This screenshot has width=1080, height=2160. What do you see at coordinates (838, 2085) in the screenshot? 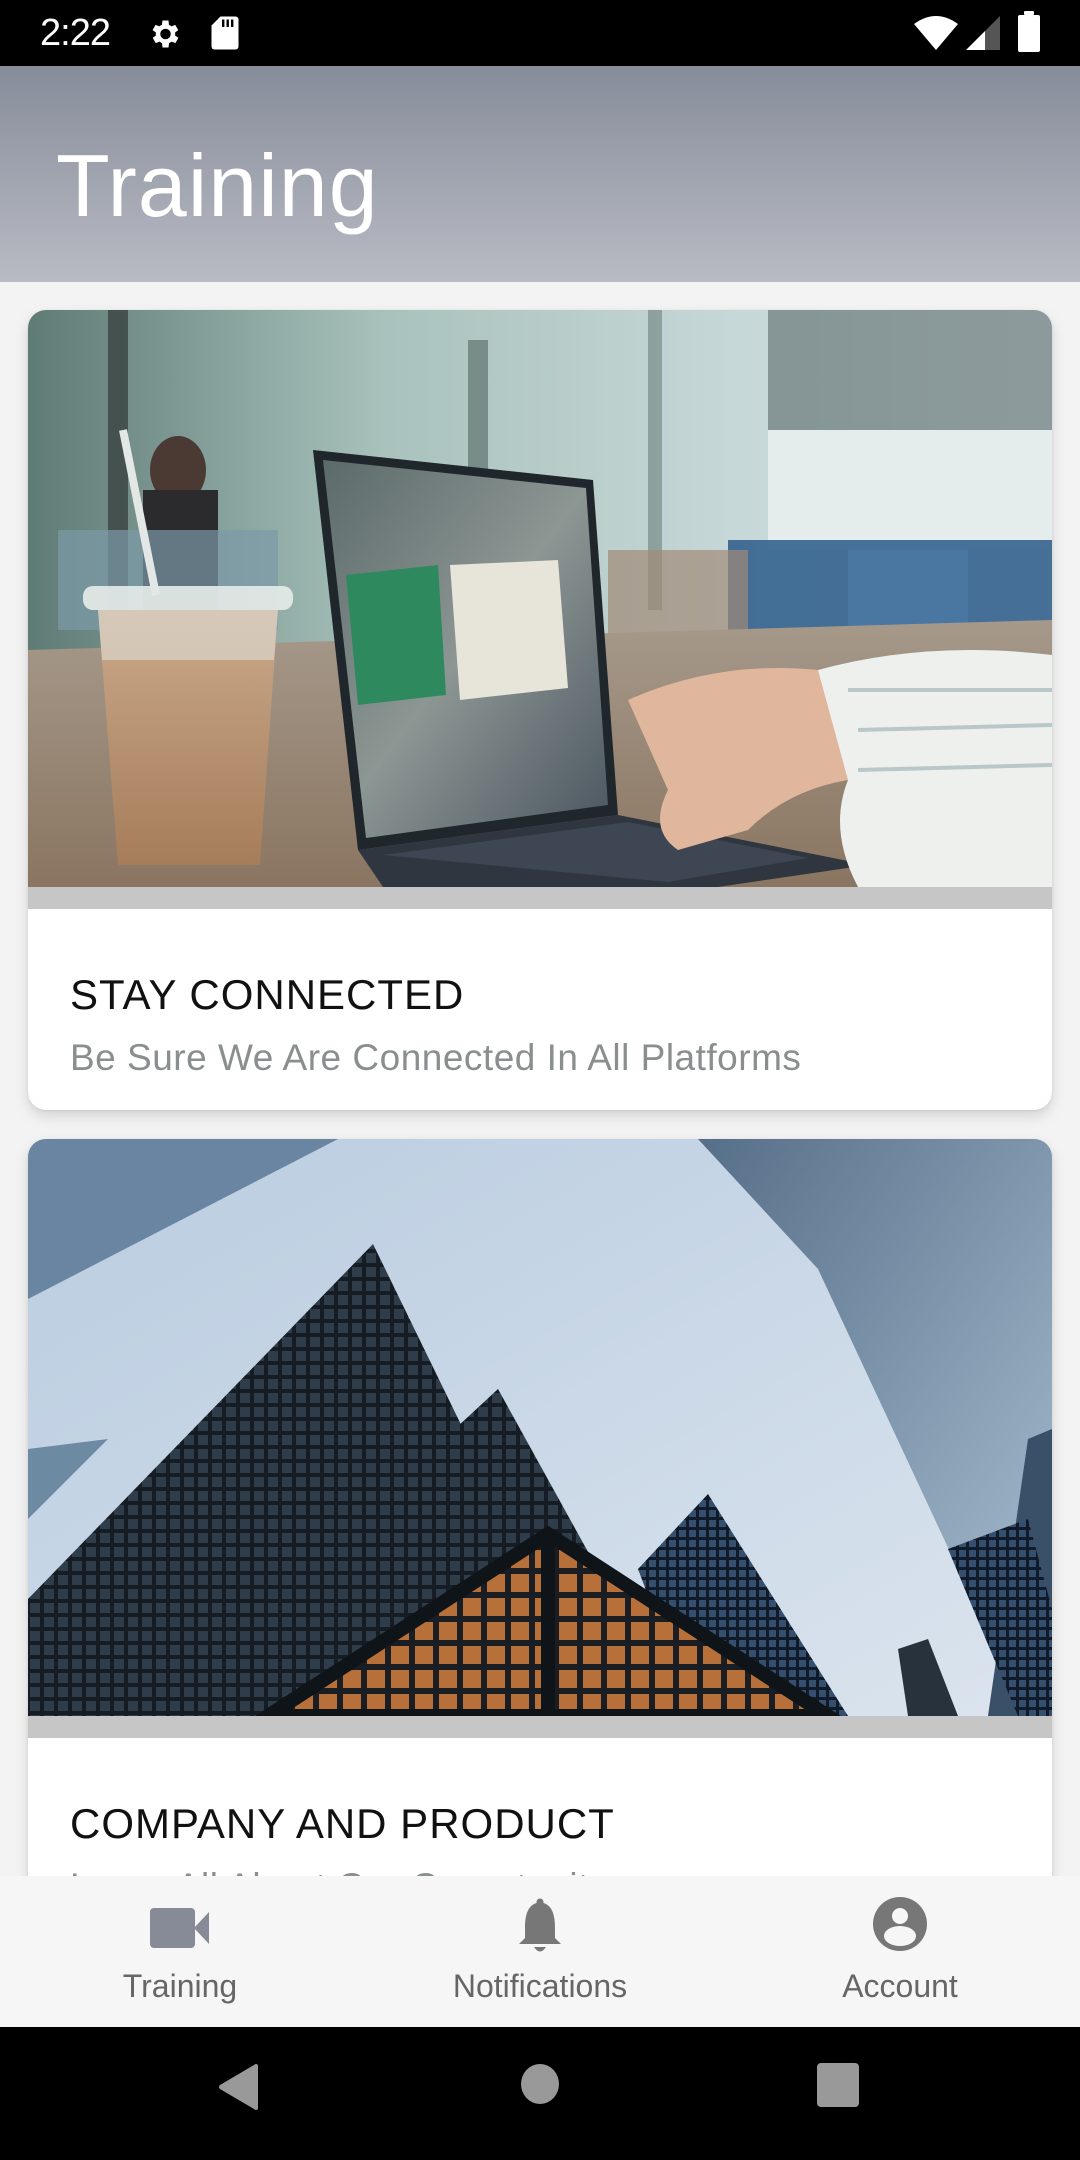
I see `recents-icon` at bounding box center [838, 2085].